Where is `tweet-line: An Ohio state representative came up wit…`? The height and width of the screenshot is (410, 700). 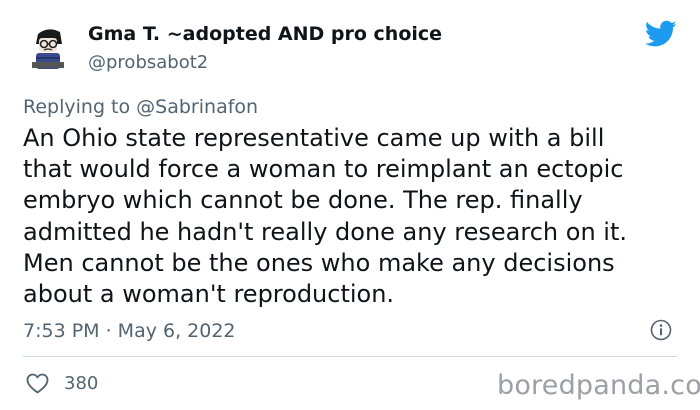
tweet-line: An Ohio state representative came up wit… is located at coordinates (314, 138).